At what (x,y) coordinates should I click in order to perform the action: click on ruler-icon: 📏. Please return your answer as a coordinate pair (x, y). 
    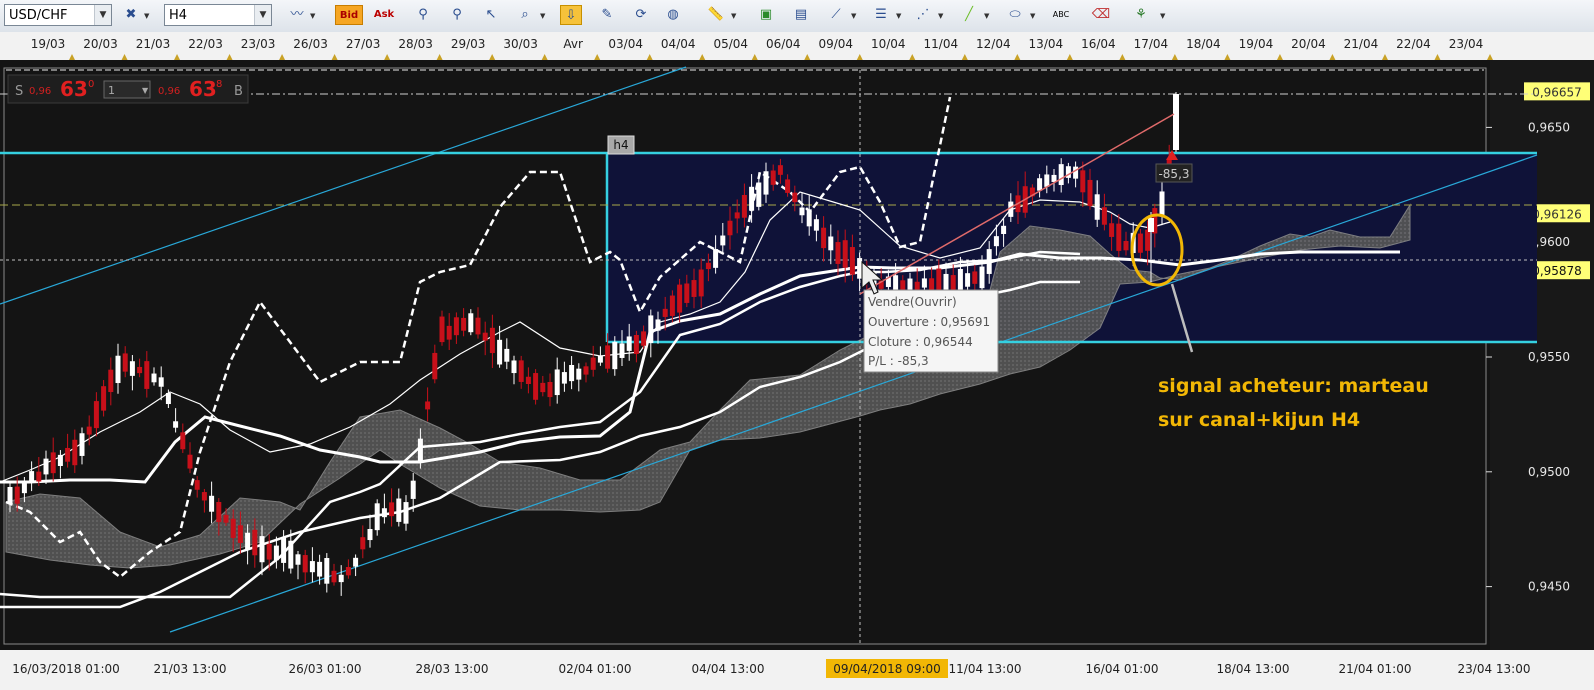
    Looking at the image, I should click on (716, 15).